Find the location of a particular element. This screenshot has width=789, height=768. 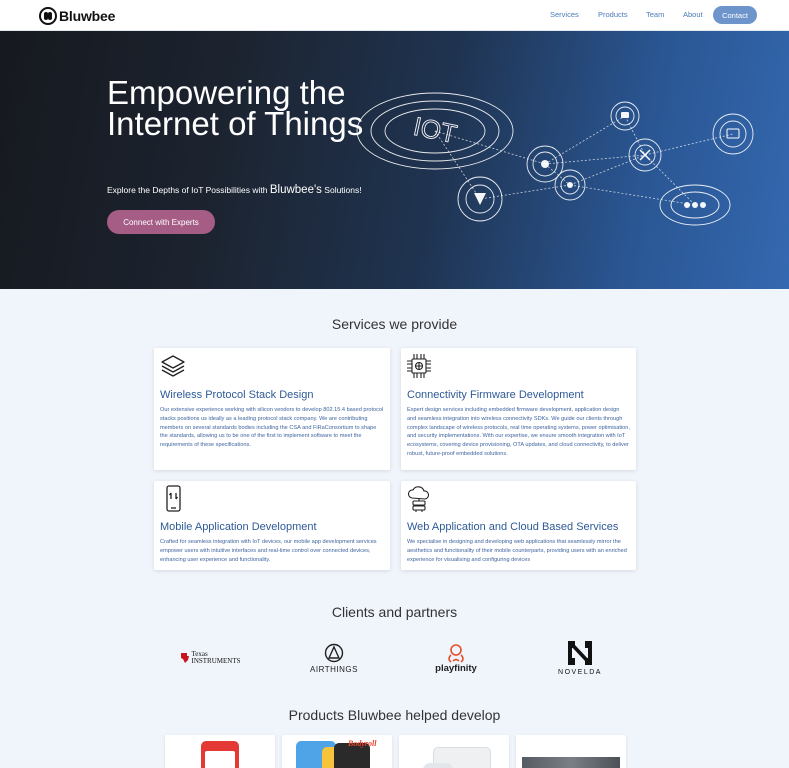

contact-button: Contact is located at coordinates (735, 15).